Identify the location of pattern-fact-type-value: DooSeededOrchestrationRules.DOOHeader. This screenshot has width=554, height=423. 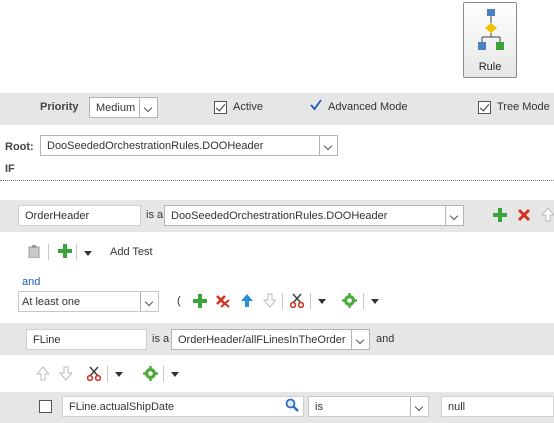
(279, 216).